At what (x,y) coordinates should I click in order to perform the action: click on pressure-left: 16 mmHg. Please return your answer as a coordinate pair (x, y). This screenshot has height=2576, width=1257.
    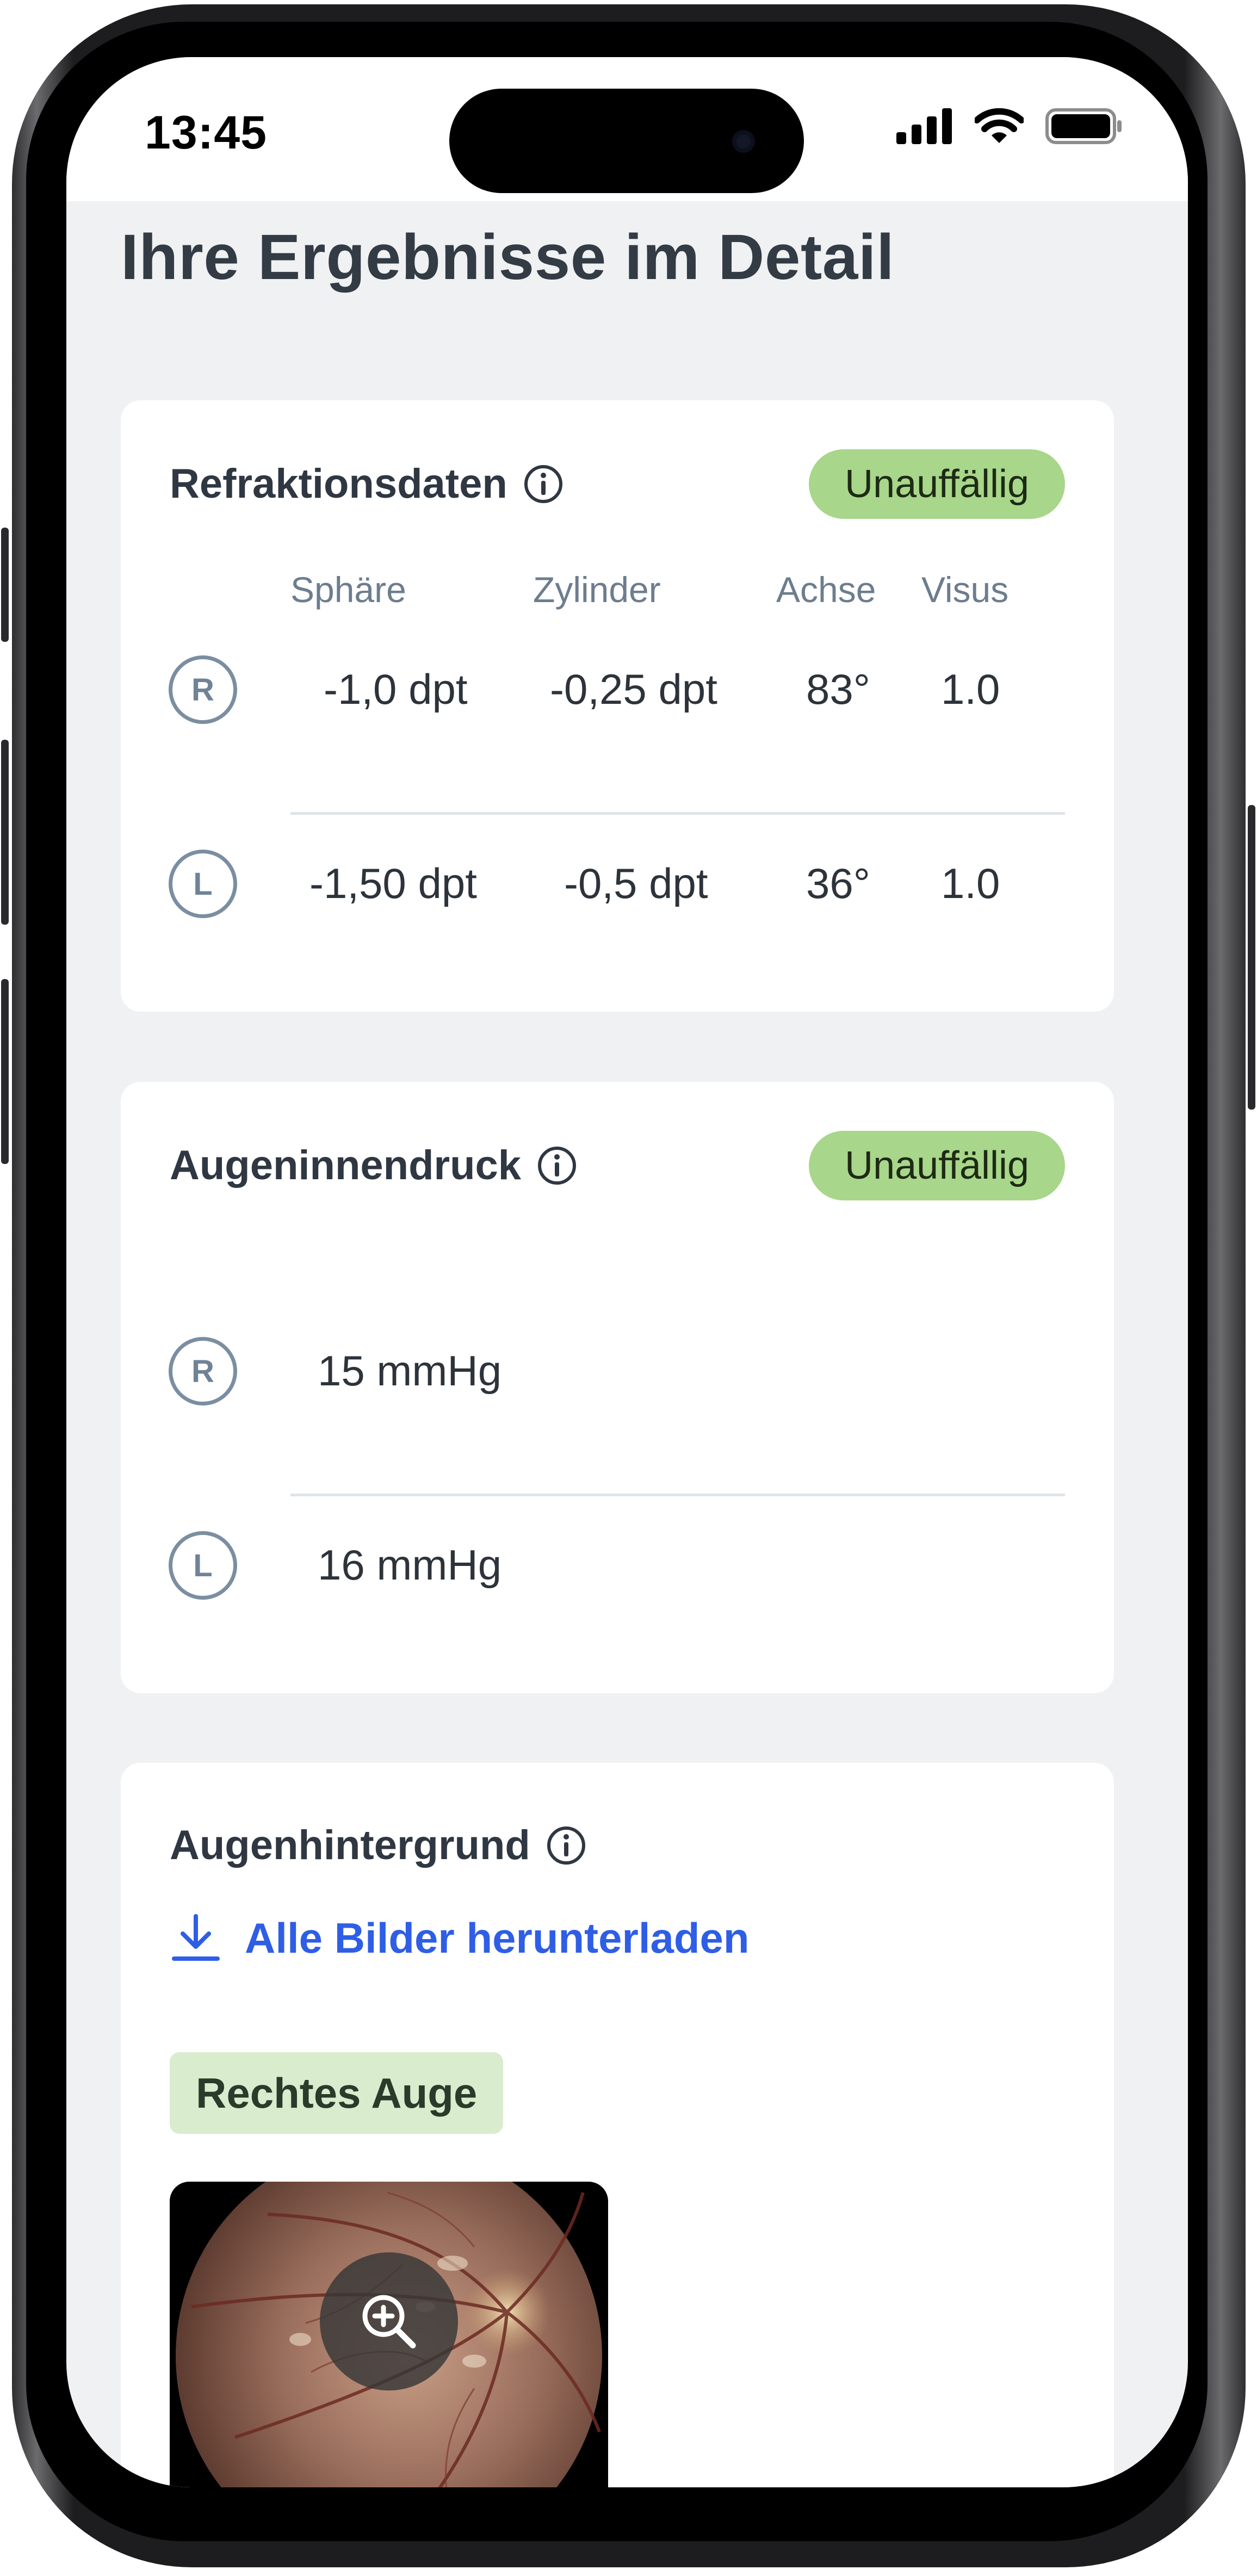
    Looking at the image, I should click on (410, 1565).